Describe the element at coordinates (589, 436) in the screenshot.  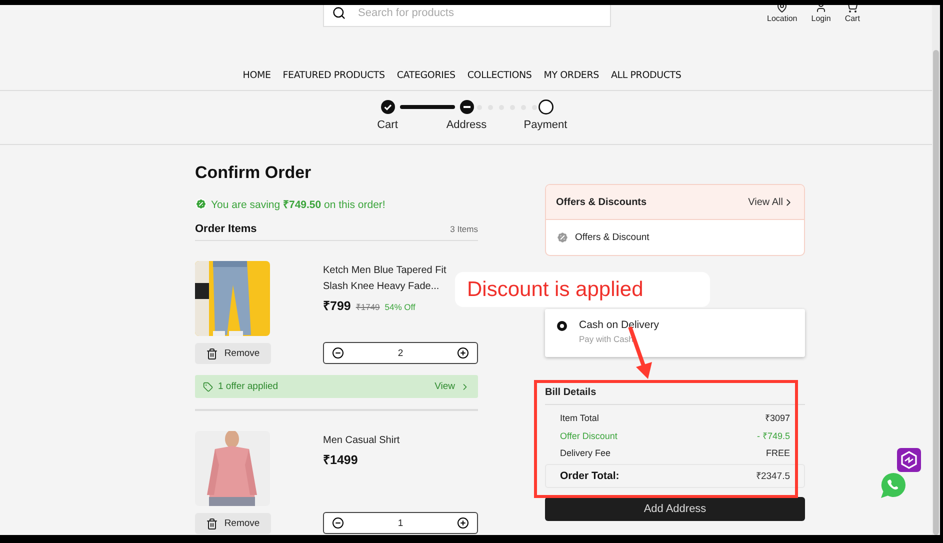
I see `bill-label: Offer Discount` at that location.